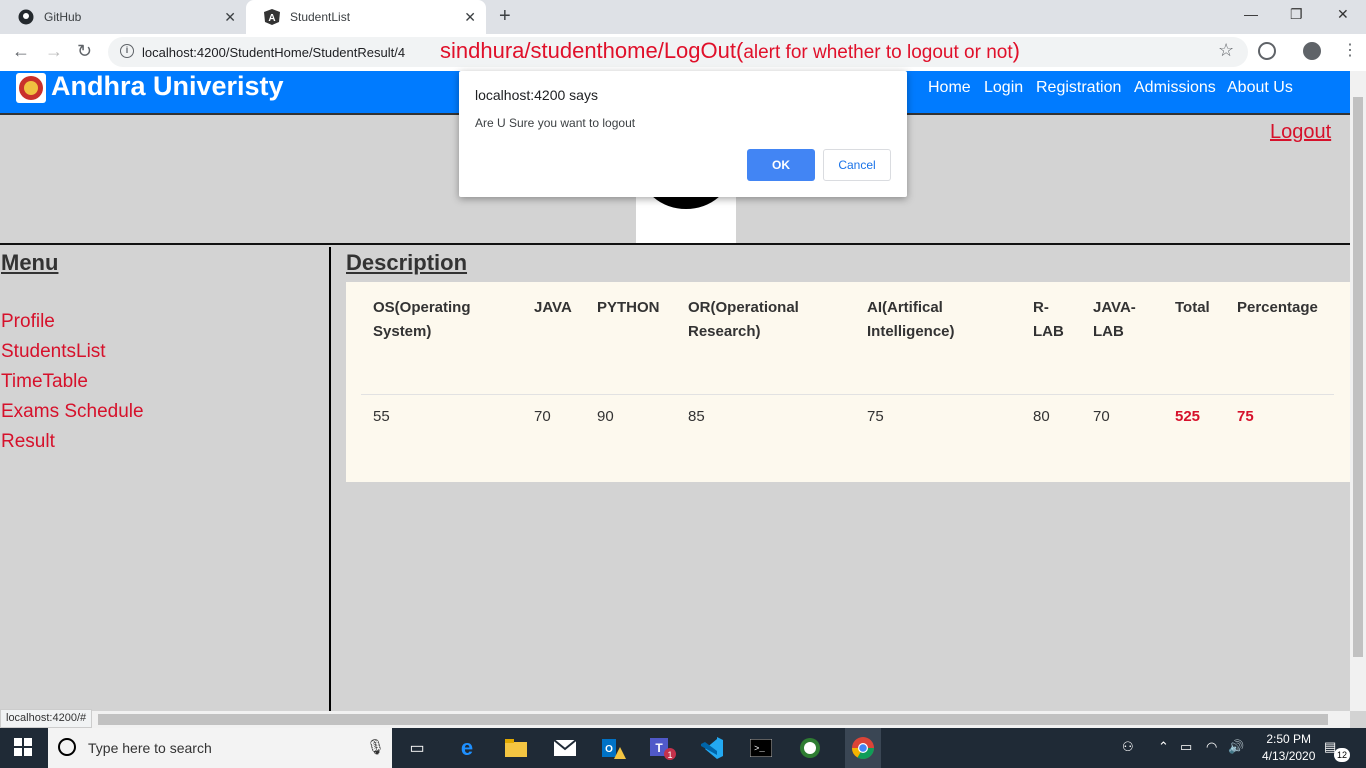 The height and width of the screenshot is (768, 1366). Describe the element at coordinates (1251, 14) in the screenshot. I see `minimize-icon: —` at that location.